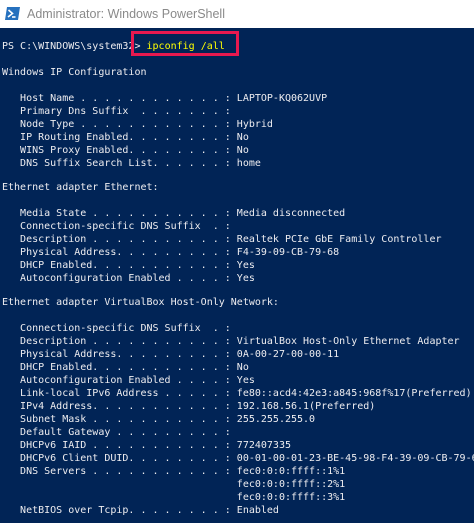 The width and height of the screenshot is (474, 523). Describe the element at coordinates (71, 46) in the screenshot. I see `prompt-path: PS C:\WINDOWS\system32>` at that location.